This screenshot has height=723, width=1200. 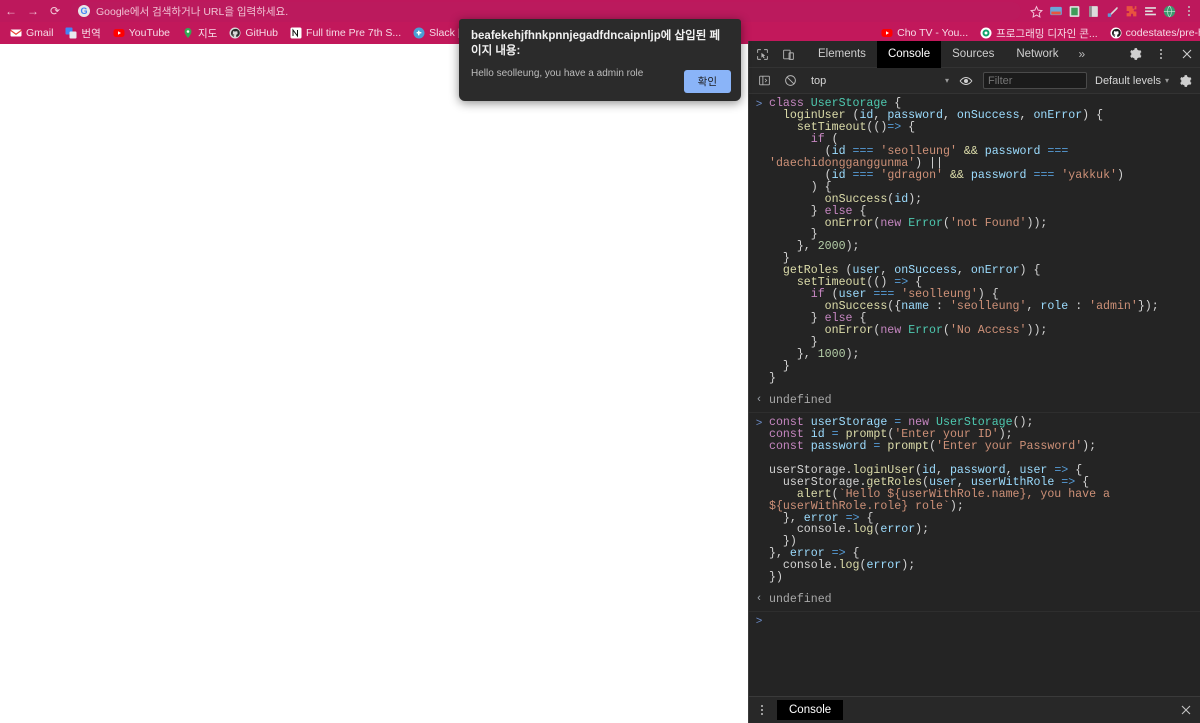 What do you see at coordinates (208, 33) in the screenshot?
I see `bookmark-label: 지도` at bounding box center [208, 33].